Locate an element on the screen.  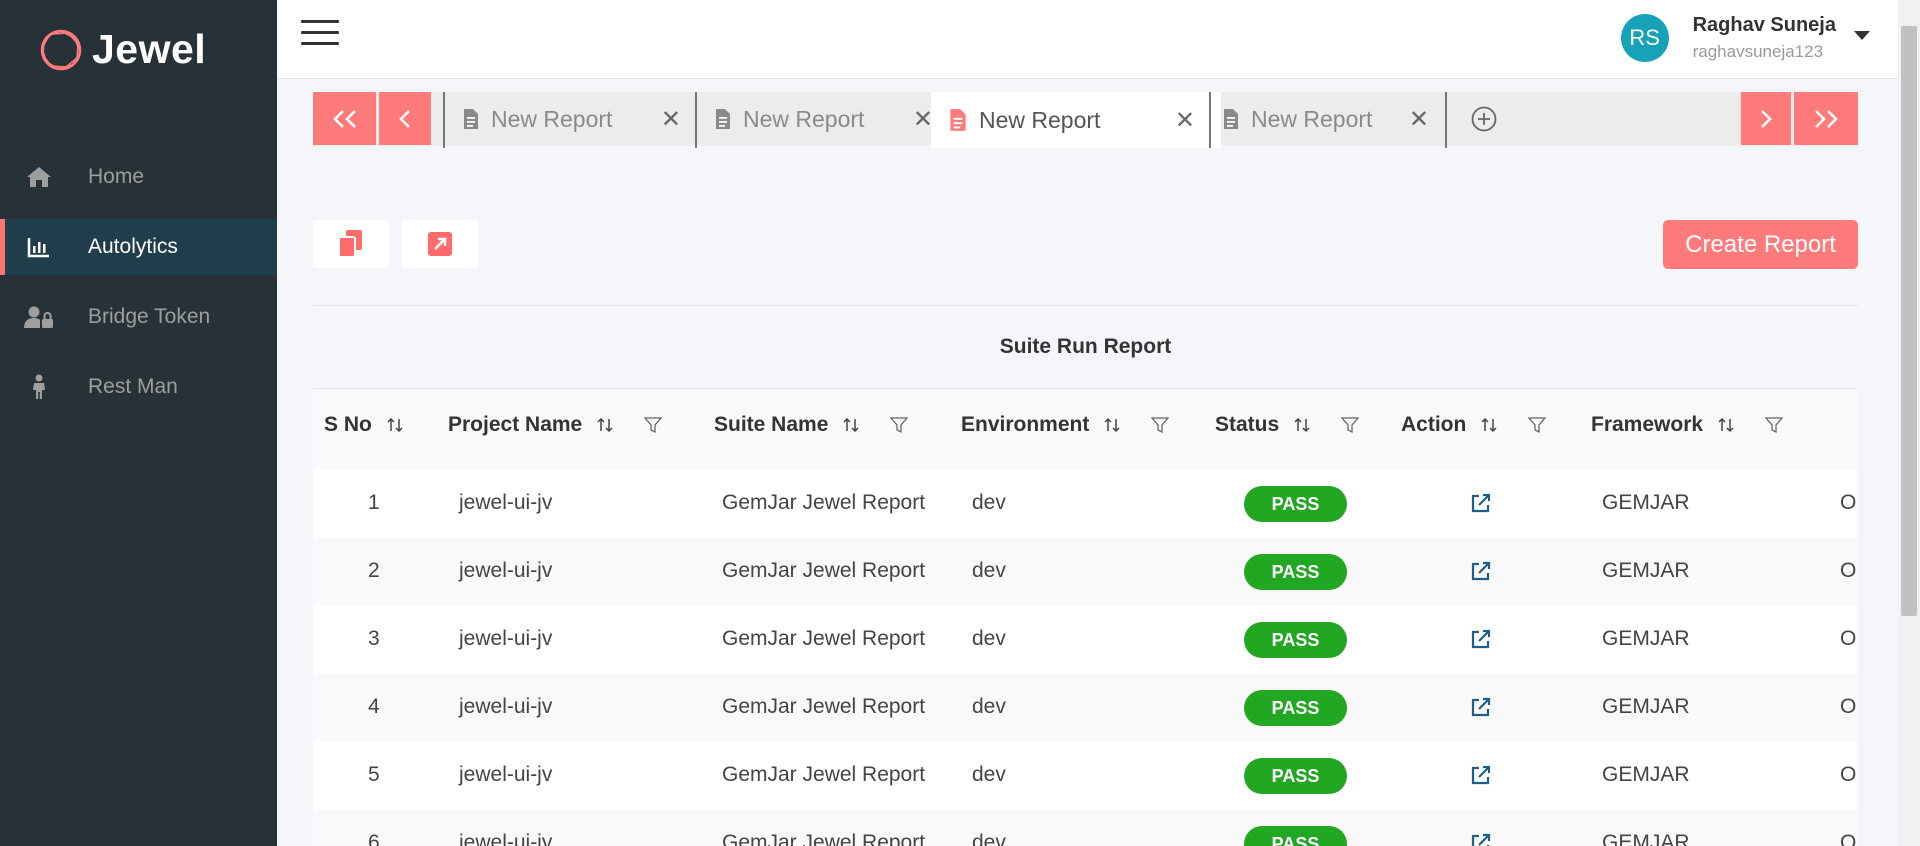
avatar: RS is located at coordinates (1644, 38).